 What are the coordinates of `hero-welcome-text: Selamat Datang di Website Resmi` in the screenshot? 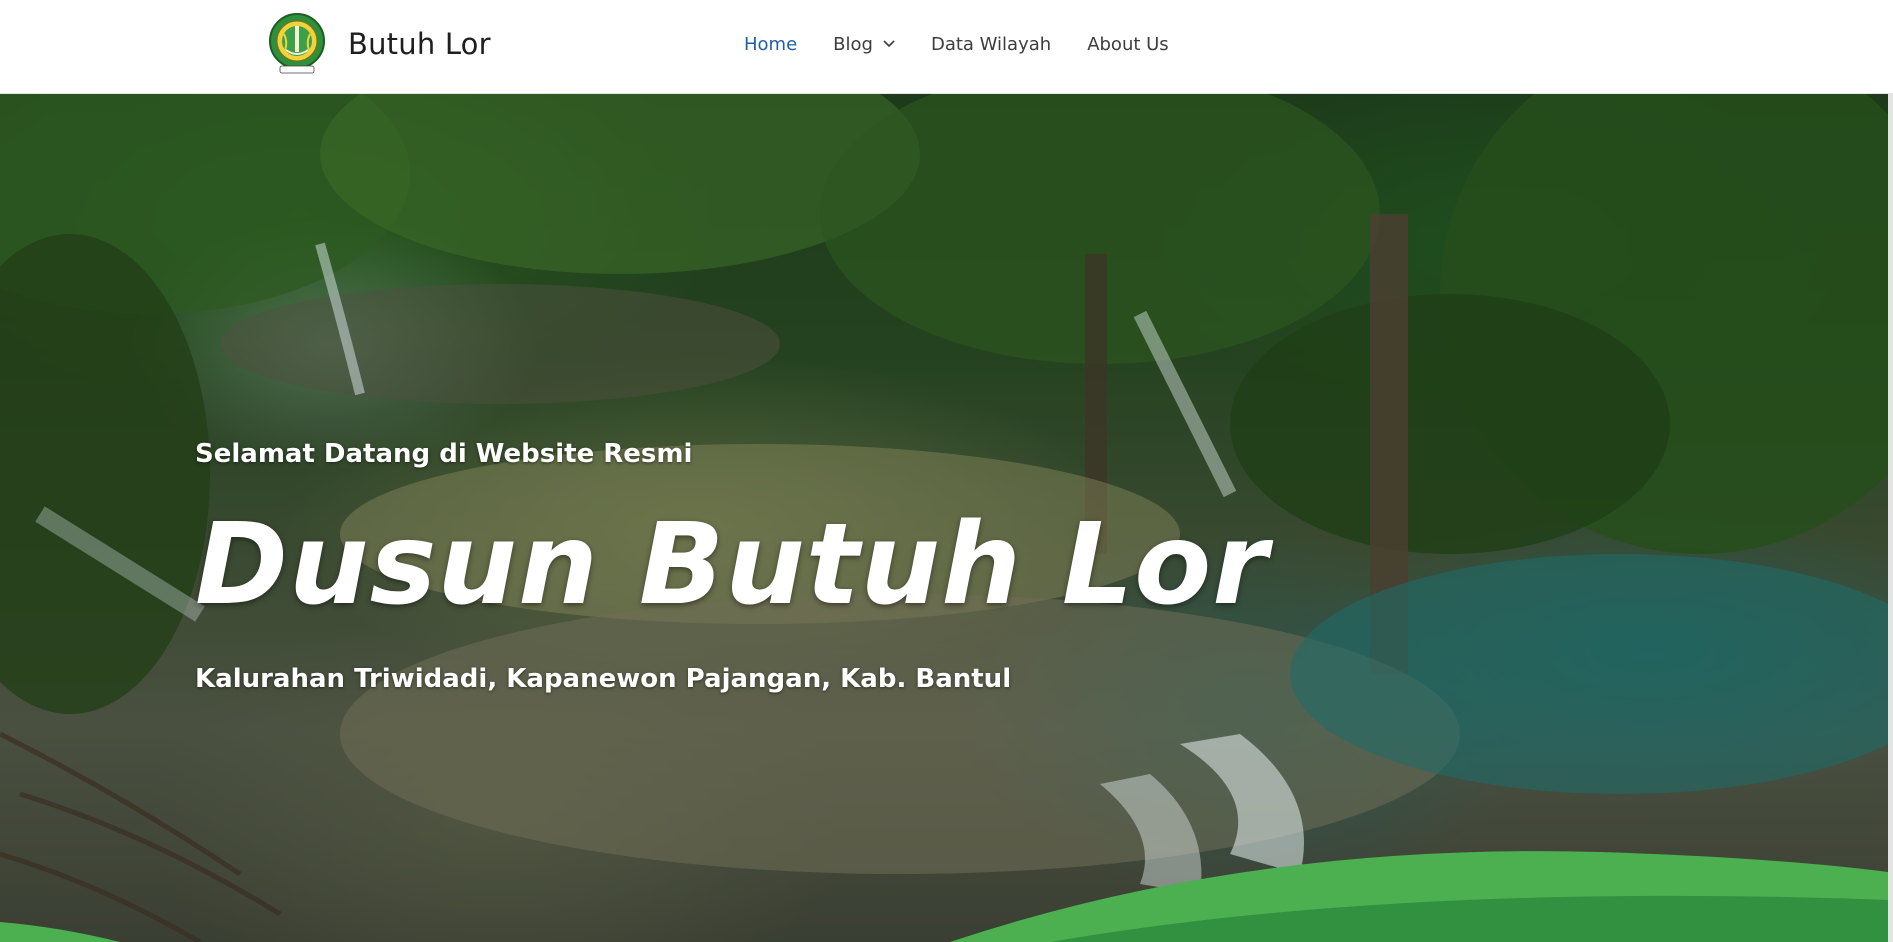 It's located at (444, 454).